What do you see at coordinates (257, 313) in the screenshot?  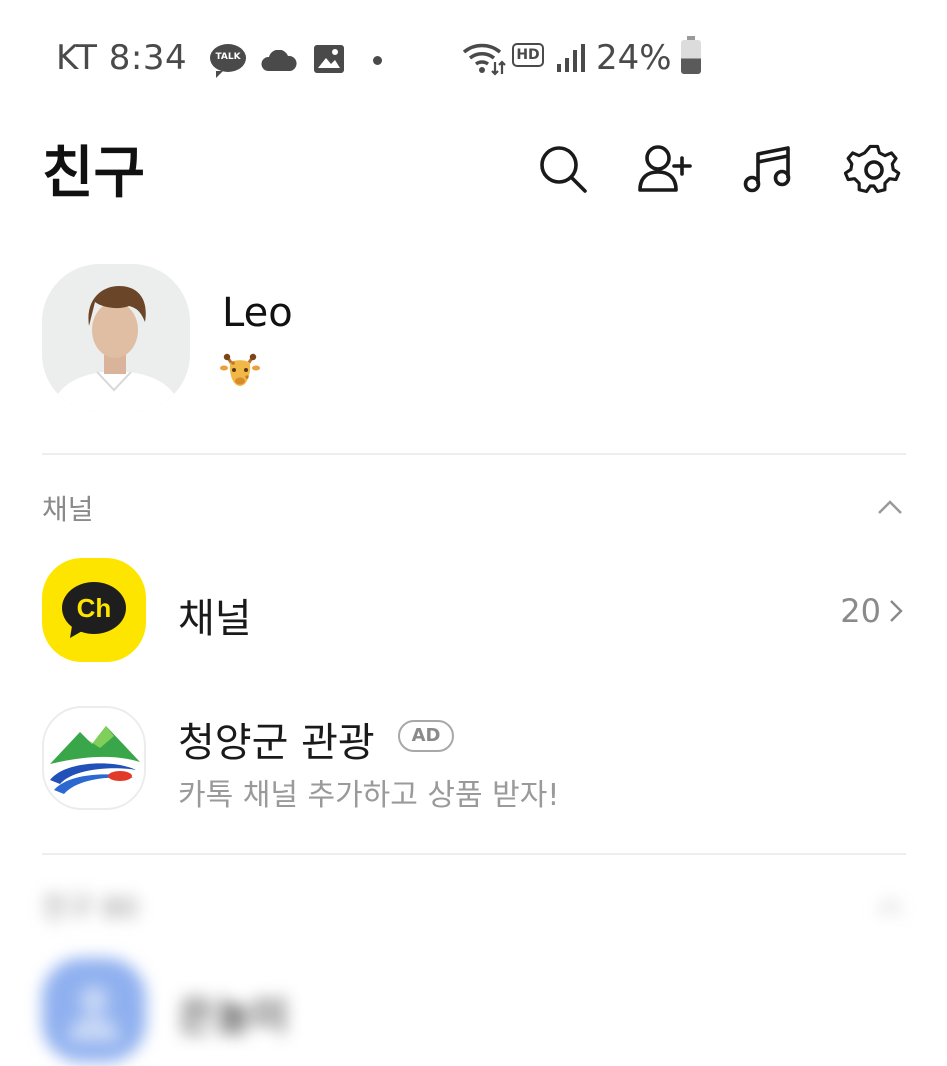 I see `profile-name: Leo` at bounding box center [257, 313].